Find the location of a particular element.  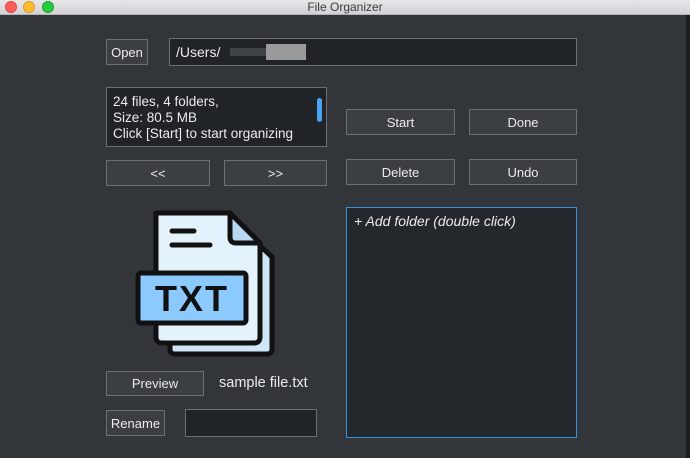

rename-input is located at coordinates (251, 423).